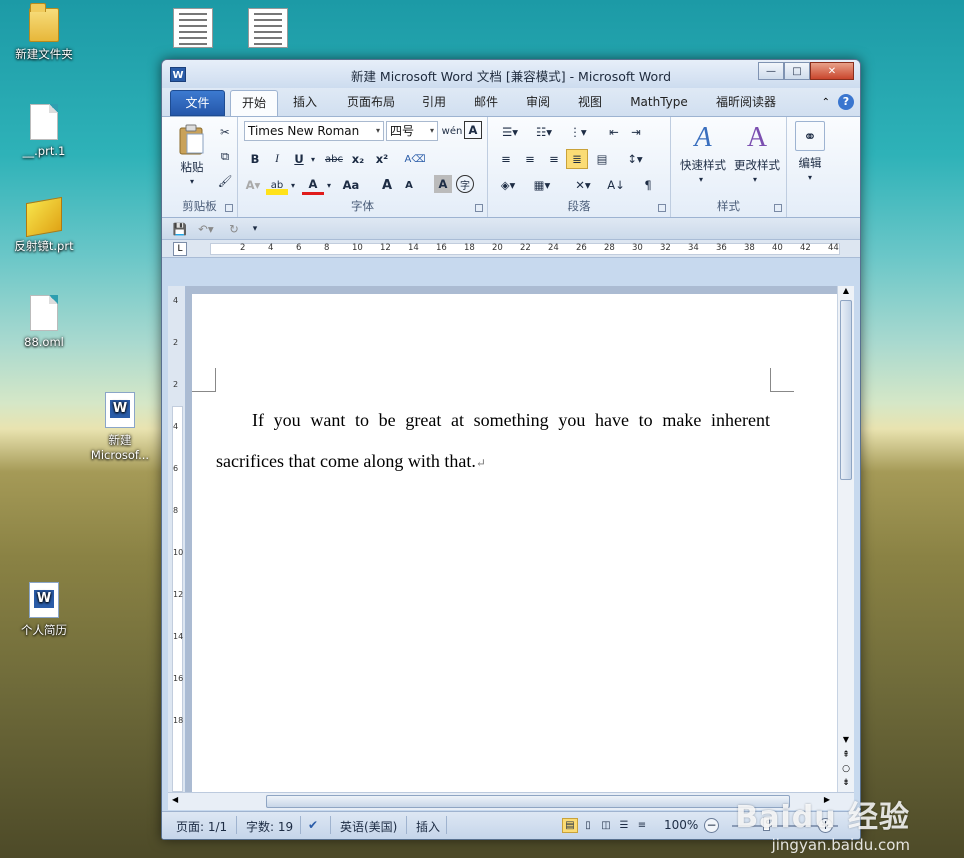 This screenshot has height=858, width=964. What do you see at coordinates (771, 71) in the screenshot?
I see `minimize-button: —` at bounding box center [771, 71].